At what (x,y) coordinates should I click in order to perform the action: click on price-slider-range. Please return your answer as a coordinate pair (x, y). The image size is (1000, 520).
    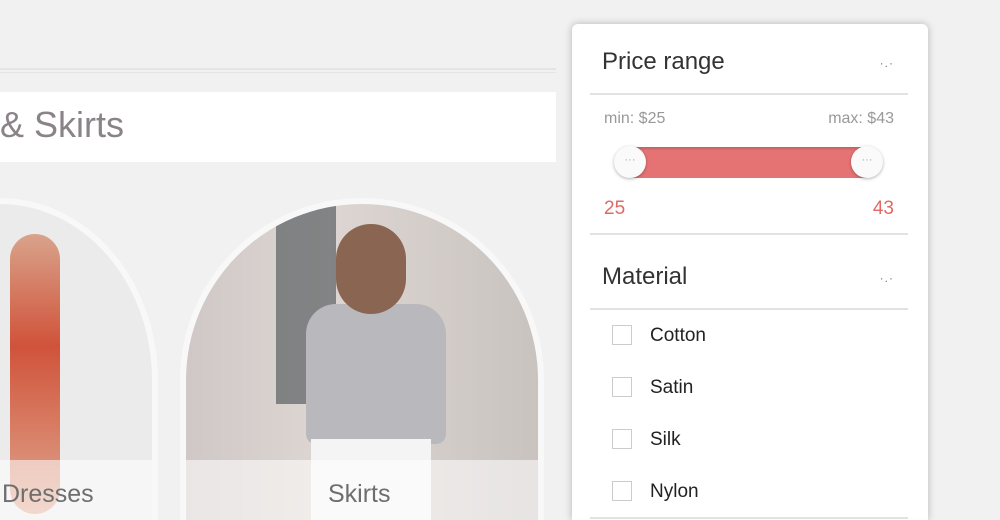
    Looking at the image, I should click on (748, 162).